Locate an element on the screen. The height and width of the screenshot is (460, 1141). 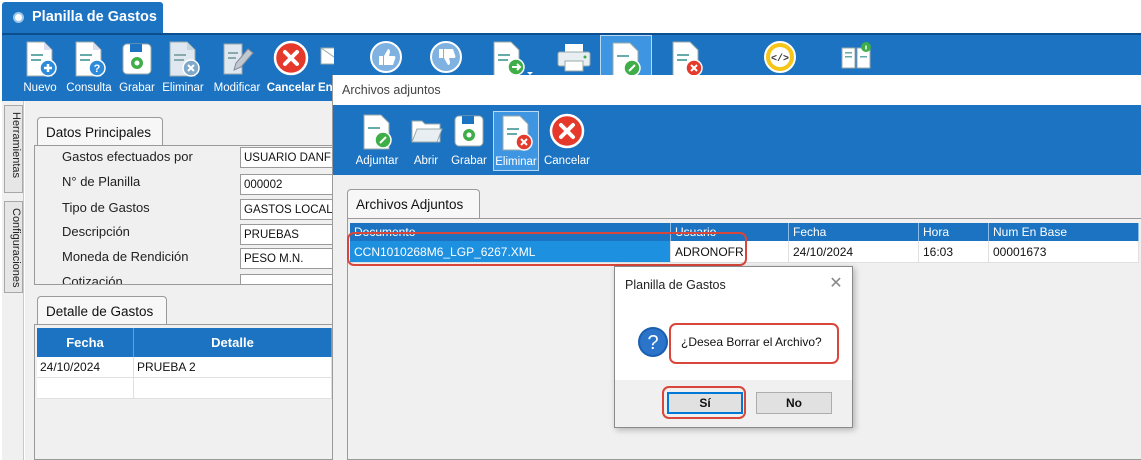
side-tab-configuraciones: Configuraciones is located at coordinates (13, 247).